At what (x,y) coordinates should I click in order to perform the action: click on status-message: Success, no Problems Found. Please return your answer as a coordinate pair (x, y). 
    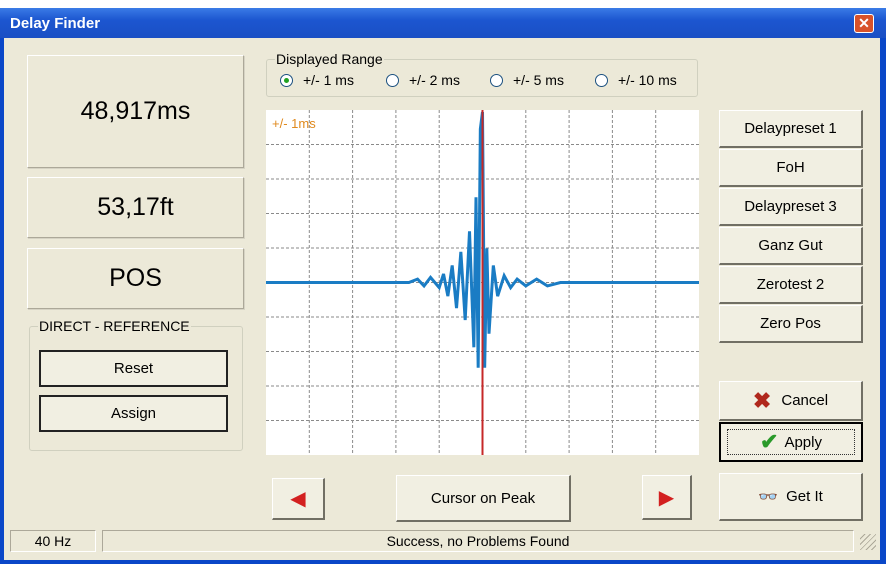
    Looking at the image, I should click on (478, 541).